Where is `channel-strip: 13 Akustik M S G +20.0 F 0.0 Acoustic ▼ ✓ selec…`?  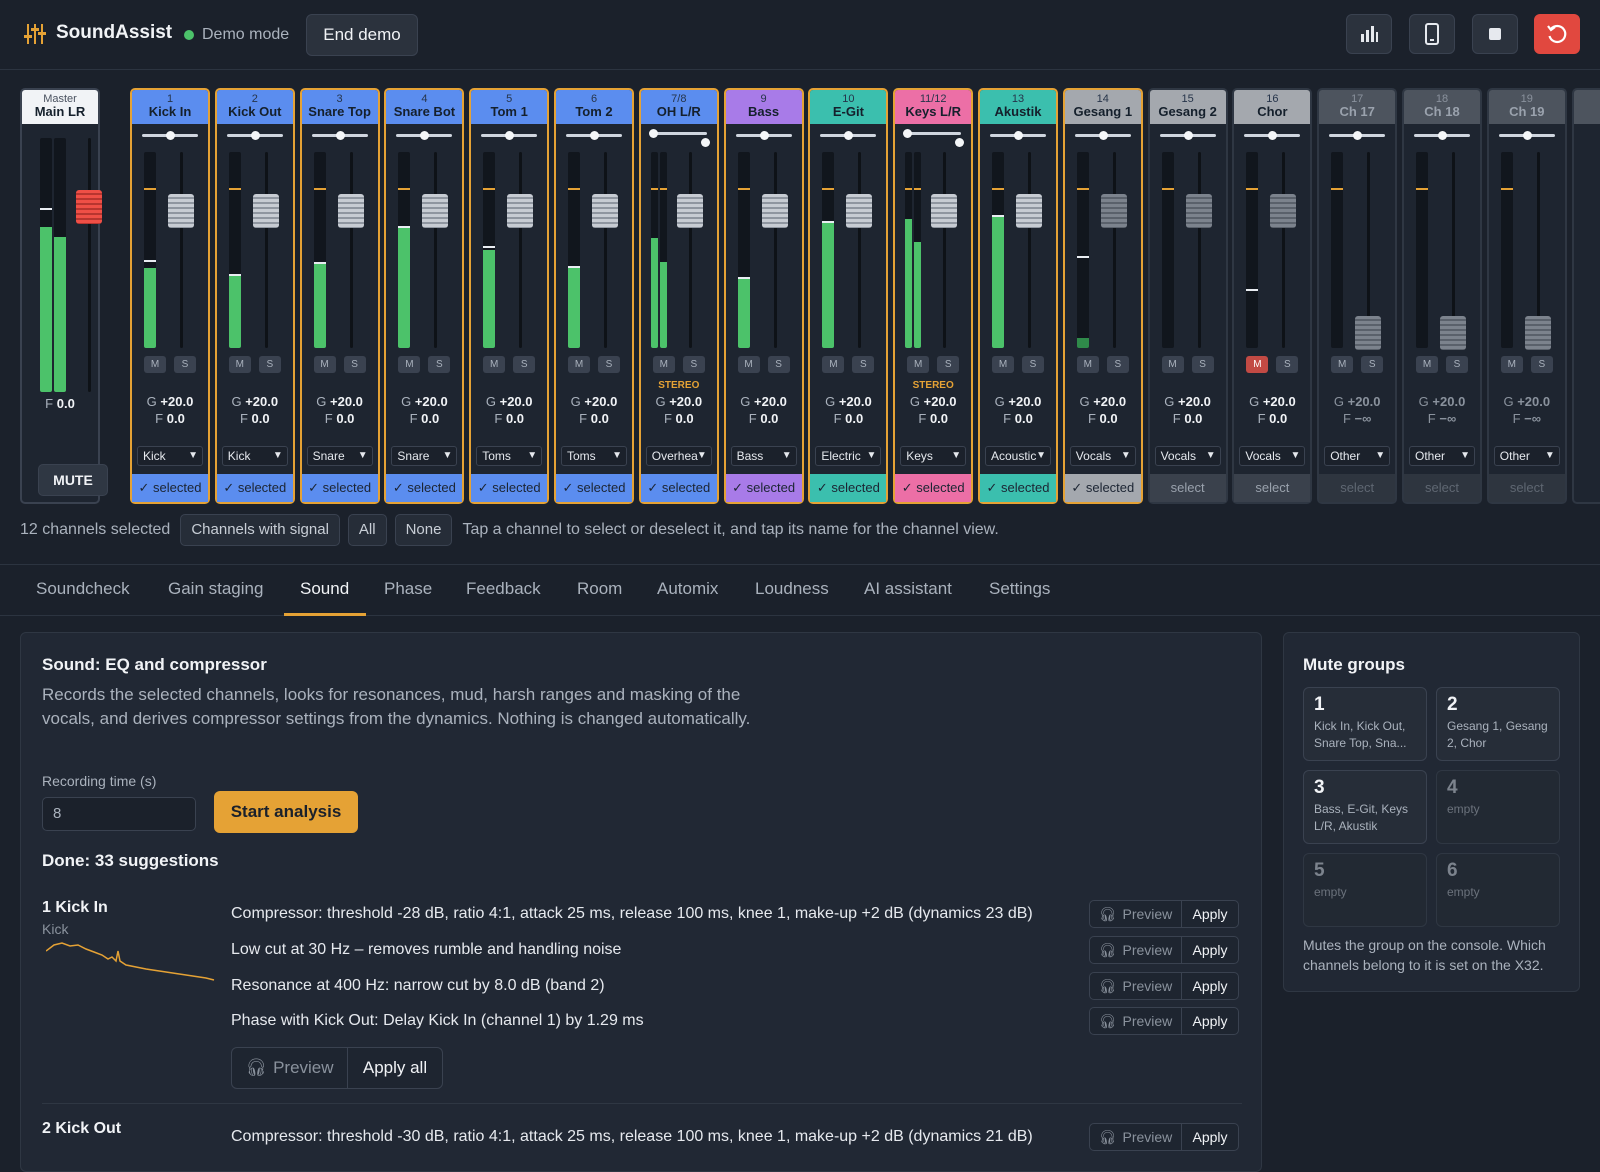 channel-strip: 13 Akustik M S G +20.0 F 0.0 Acoustic ▼ ✓ selec… is located at coordinates (1018, 296).